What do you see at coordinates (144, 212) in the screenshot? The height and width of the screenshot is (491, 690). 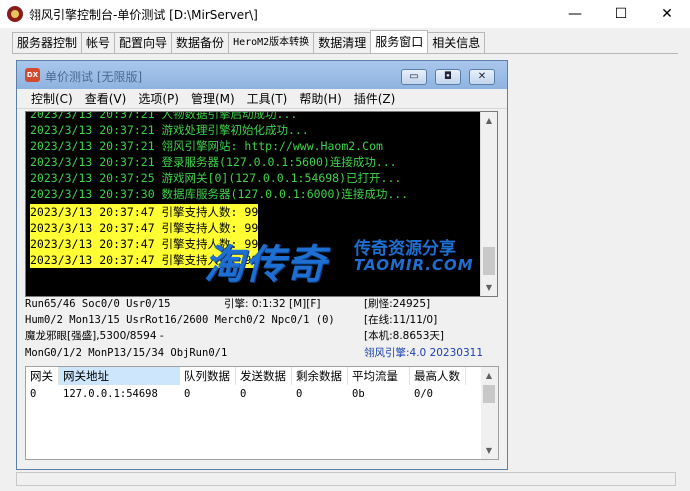 I see `log-line-highlighted: 2023/3/13 20:37:47 引擎支持人数: 99` at bounding box center [144, 212].